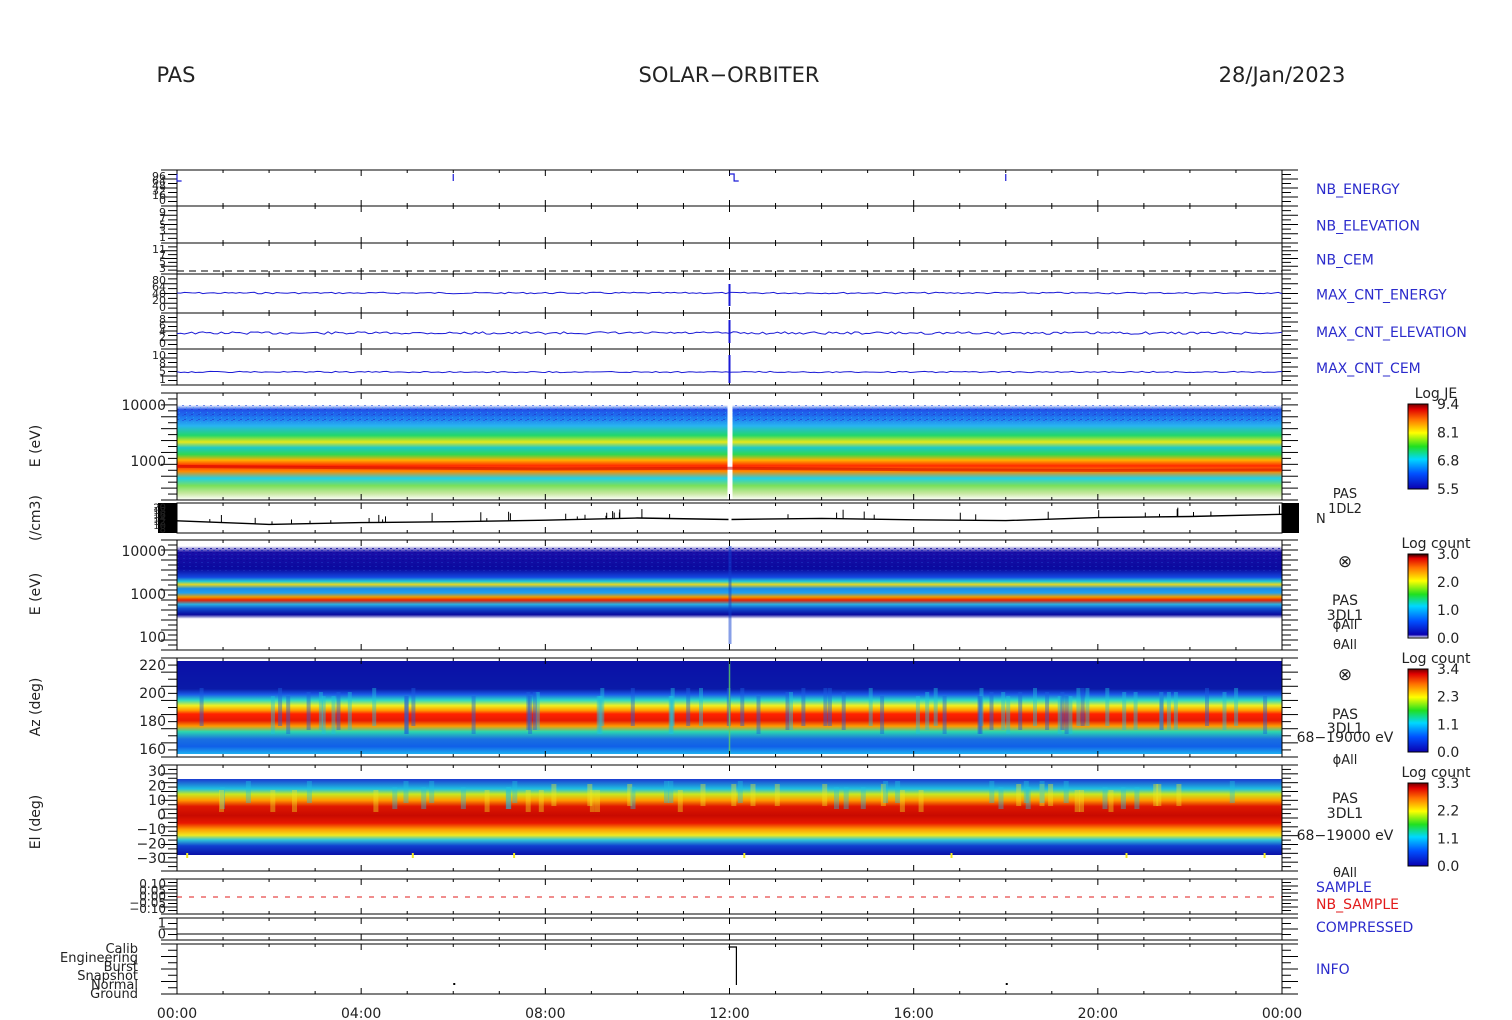  What do you see at coordinates (1345, 675) in the screenshot?
I see `azimuth-direction-symbol: ⊗` at bounding box center [1345, 675].